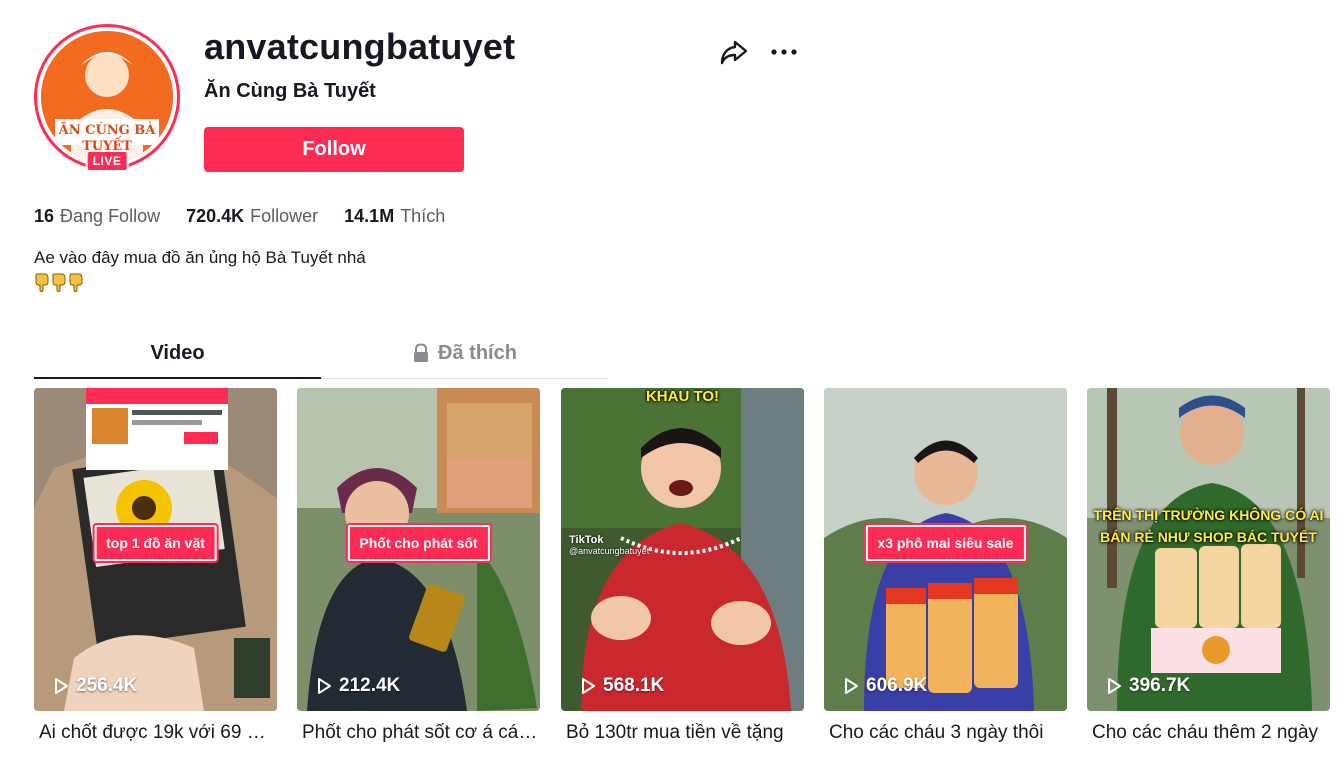 This screenshot has width=1342, height=763. I want to click on avatar-image: ĂN CÙNG BÀ TUYẾT, so click(107, 97).